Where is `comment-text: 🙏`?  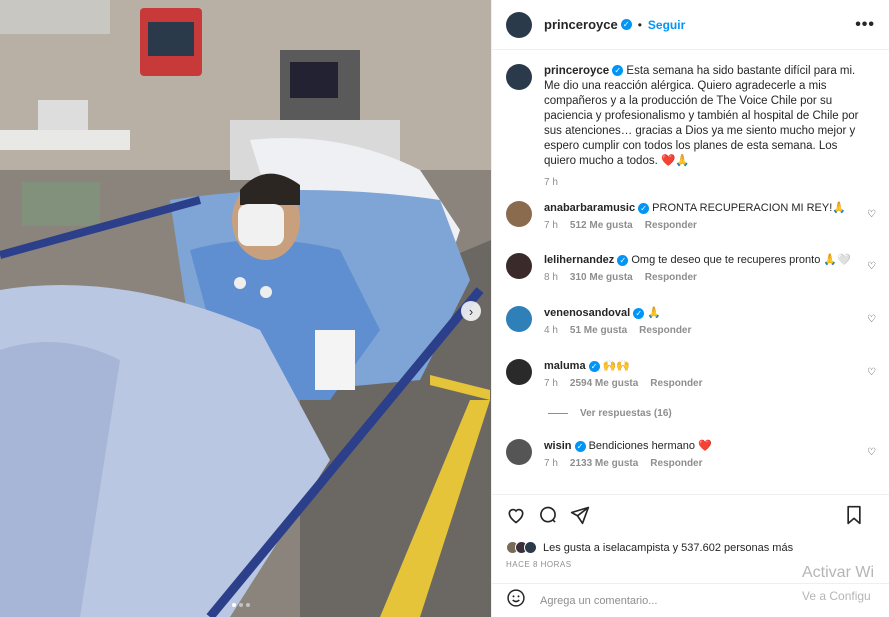 comment-text: 🙏 is located at coordinates (654, 313).